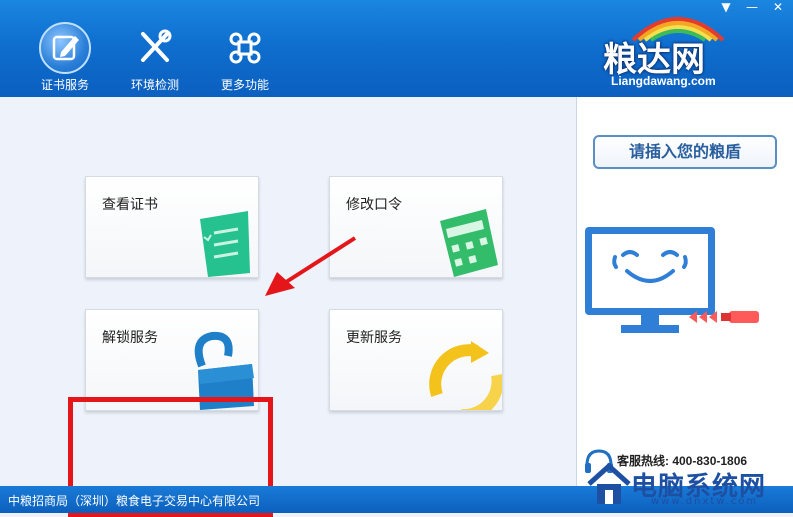 The height and width of the screenshot is (517, 793). I want to click on company-name: 中粮招商局（深圳）粮食电子交易中心有限公司, so click(134, 501).